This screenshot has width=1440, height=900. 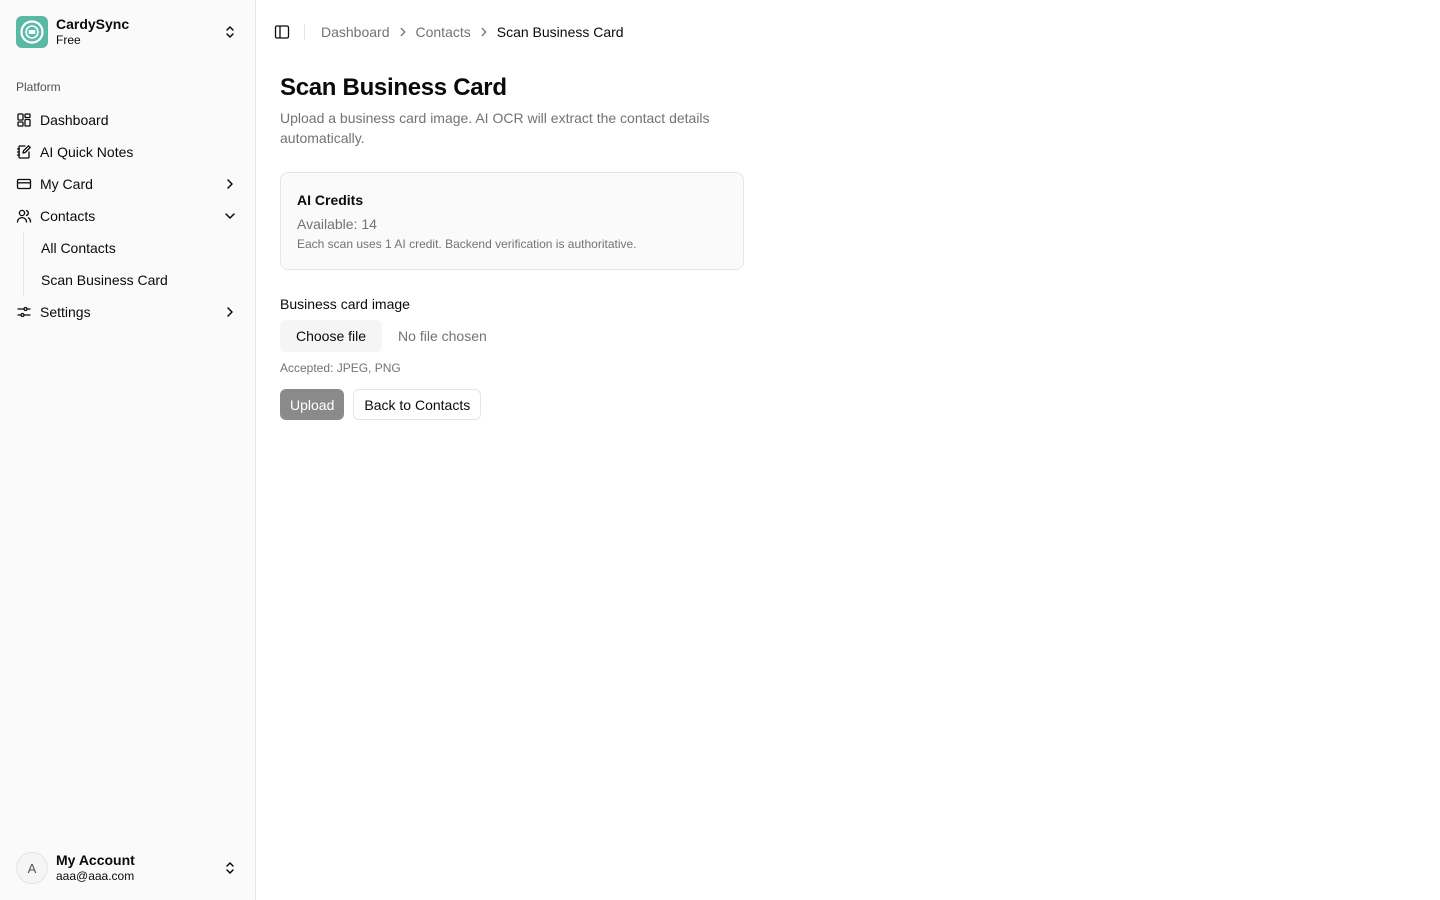 I want to click on sidebar-item-label: My Card, so click(x=66, y=184).